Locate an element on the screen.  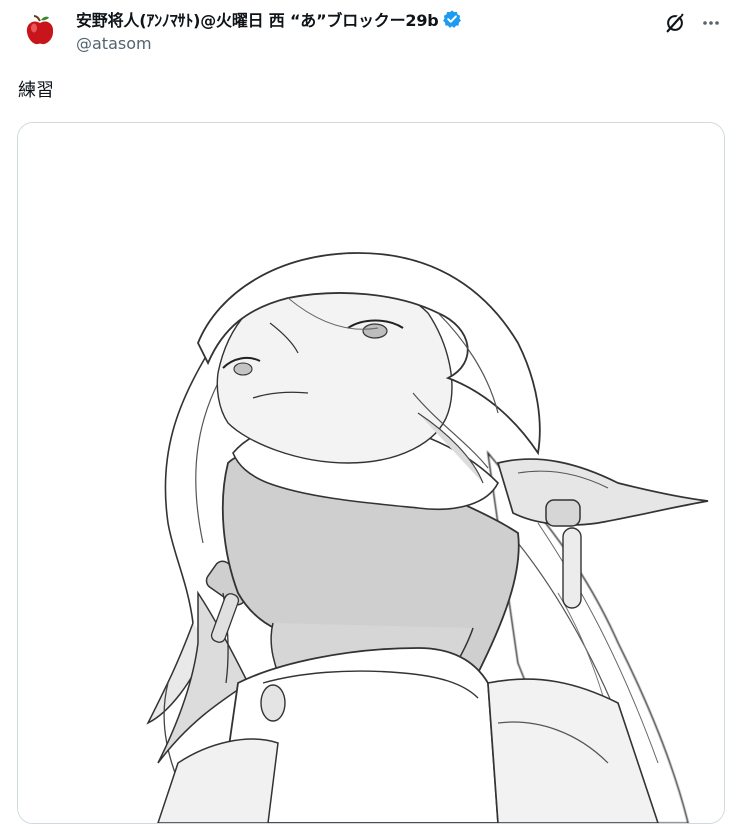
header-actions is located at coordinates (693, 23).